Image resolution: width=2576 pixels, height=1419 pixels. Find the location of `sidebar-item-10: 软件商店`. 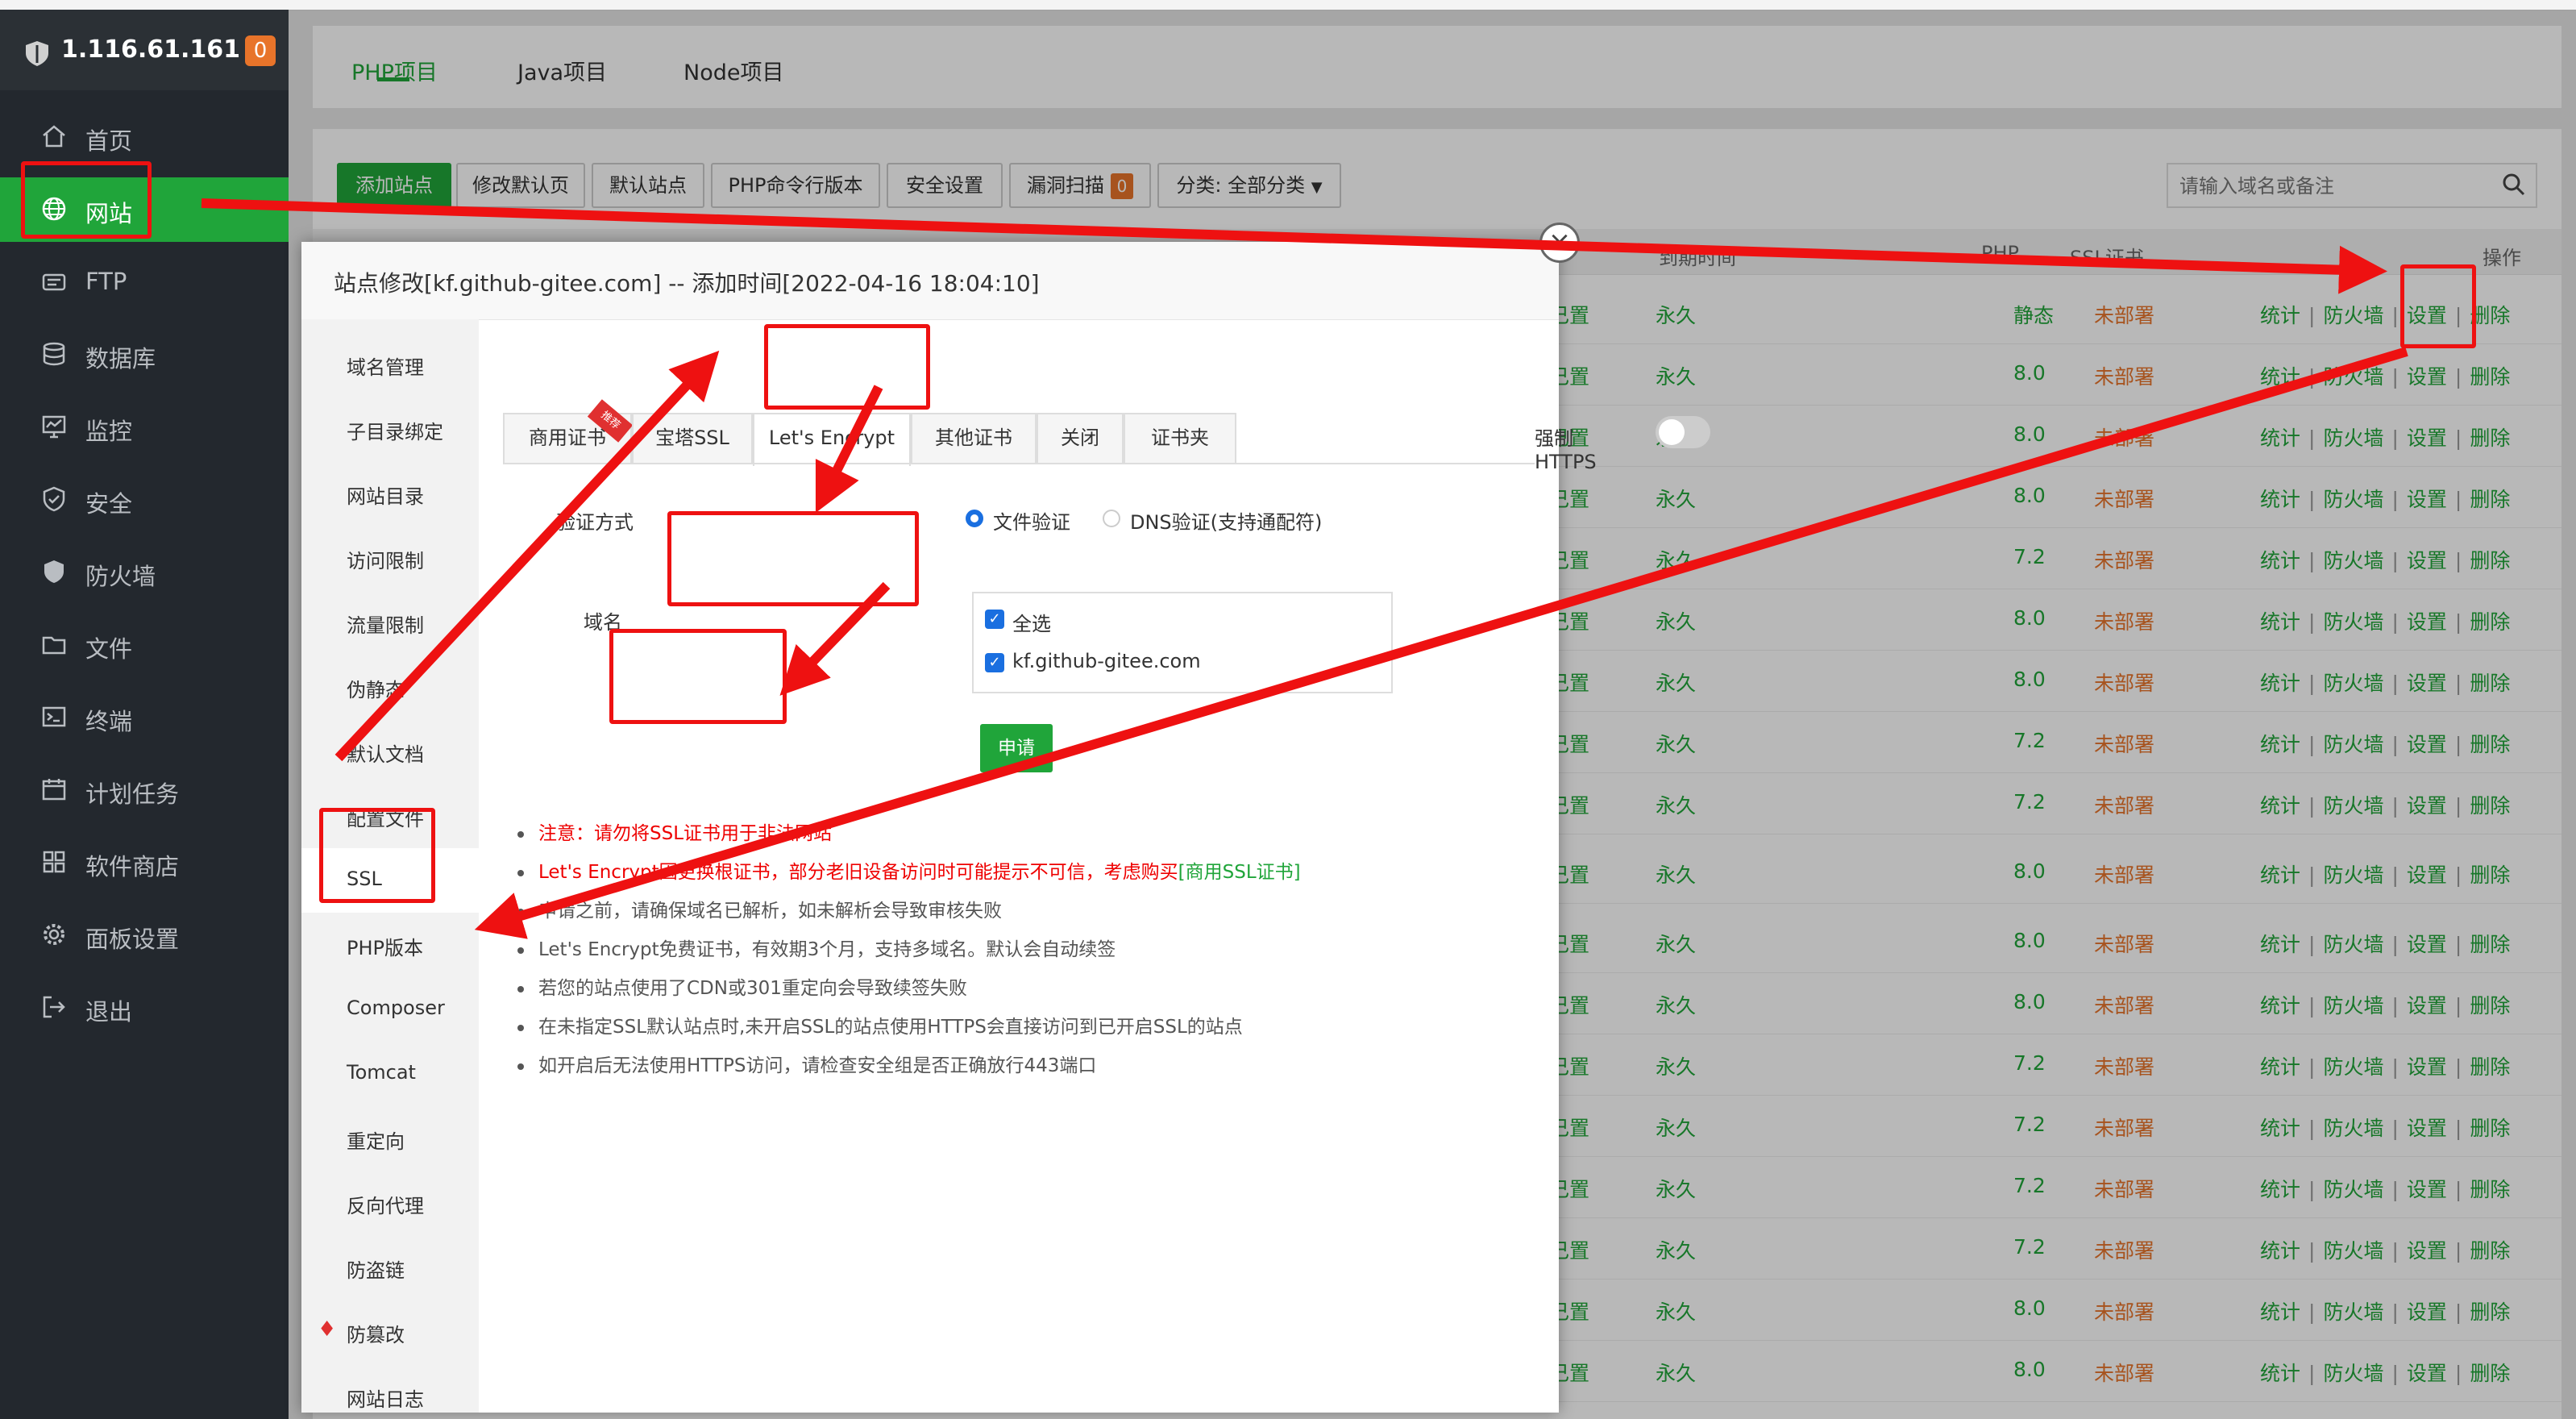

sidebar-item-10: 软件商店 is located at coordinates (144, 863).